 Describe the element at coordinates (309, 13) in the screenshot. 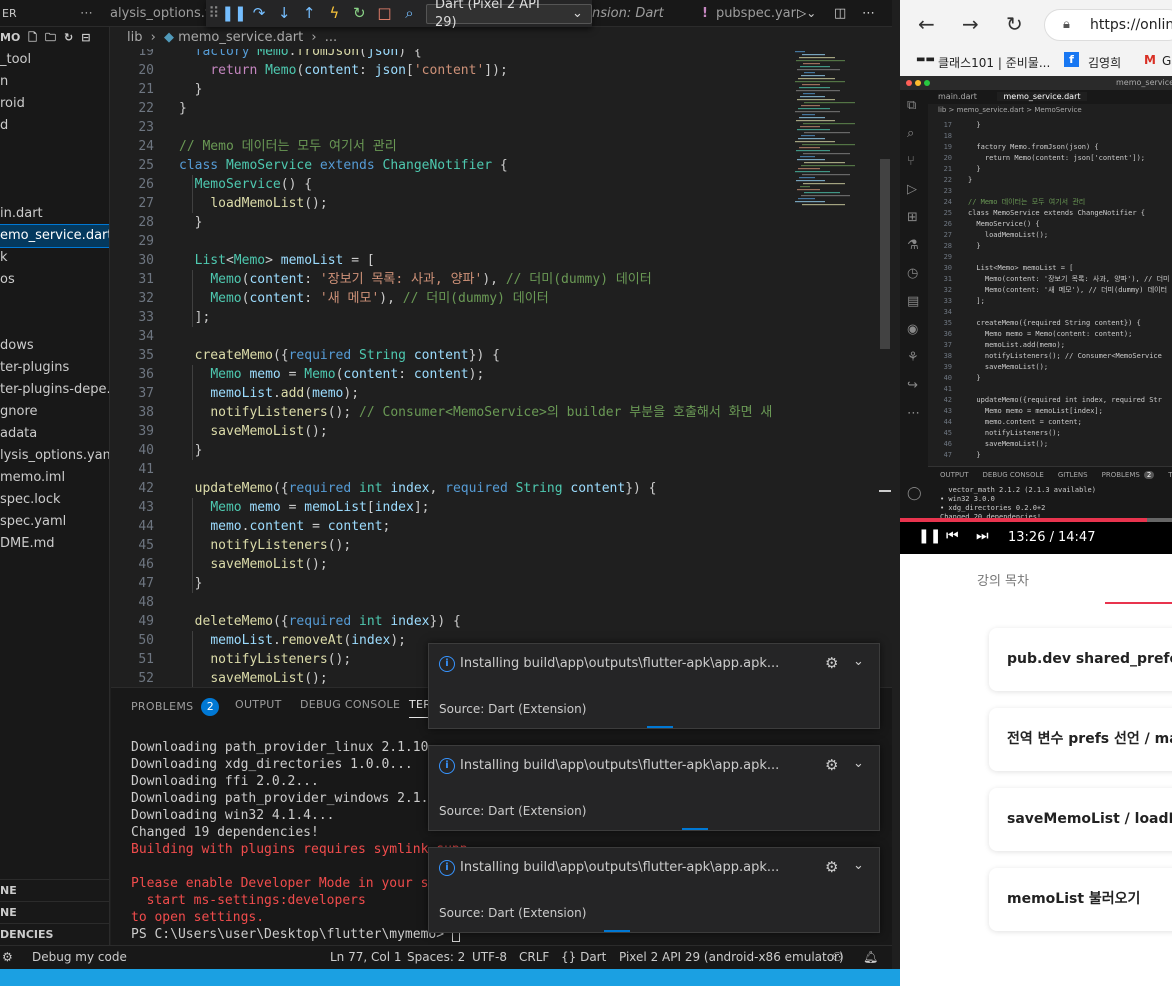

I see `step-out-icon: ↑` at that location.